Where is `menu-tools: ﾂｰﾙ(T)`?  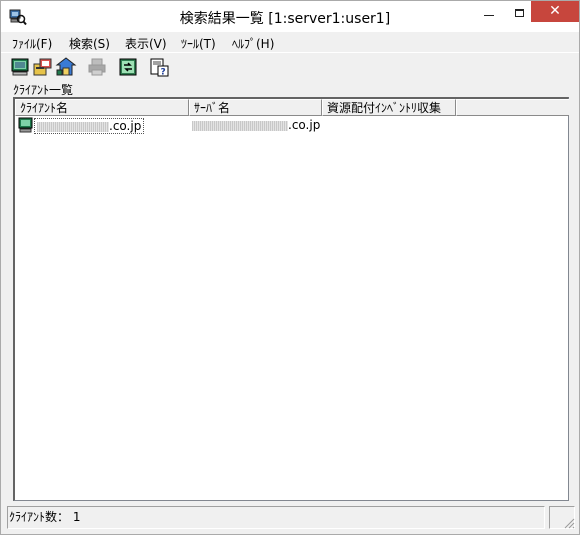 menu-tools: ﾂｰﾙ(T) is located at coordinates (198, 43).